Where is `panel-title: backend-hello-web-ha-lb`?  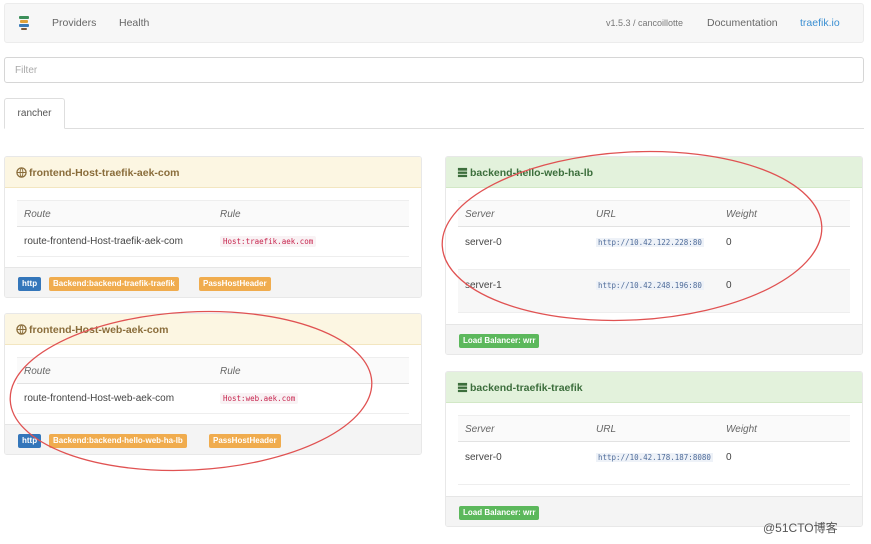 panel-title: backend-hello-web-ha-lb is located at coordinates (532, 173).